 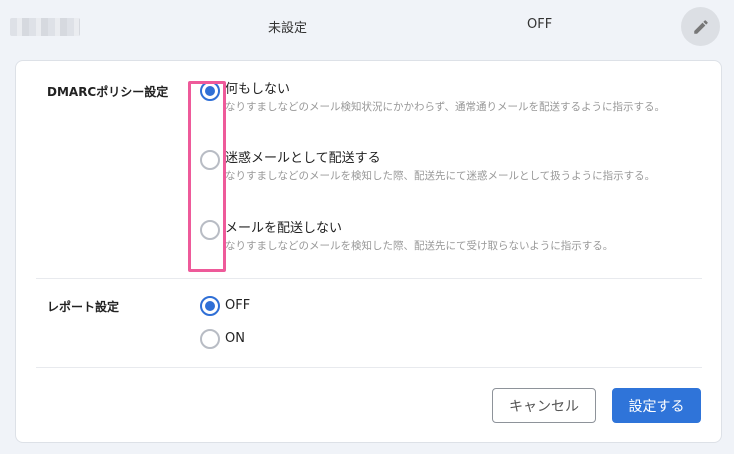 What do you see at coordinates (258, 89) in the screenshot?
I see `option-title: 何もしない` at bounding box center [258, 89].